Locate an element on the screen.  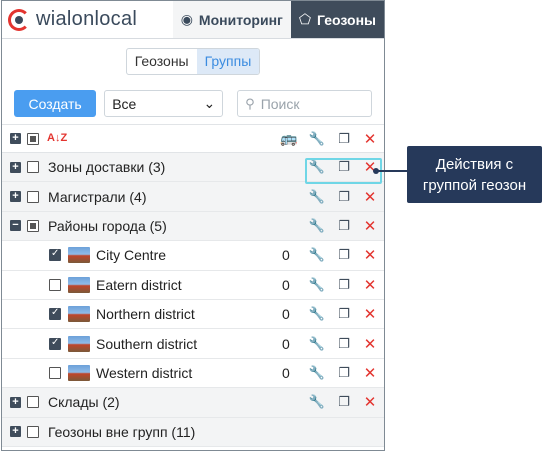
list-item: Western district 0 🔧 ❐ ✕ is located at coordinates (193, 373).